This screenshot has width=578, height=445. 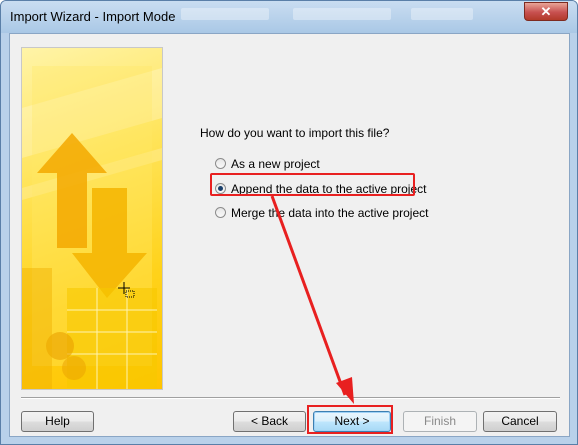 I want to click on footer-divider, so click(x=290, y=398).